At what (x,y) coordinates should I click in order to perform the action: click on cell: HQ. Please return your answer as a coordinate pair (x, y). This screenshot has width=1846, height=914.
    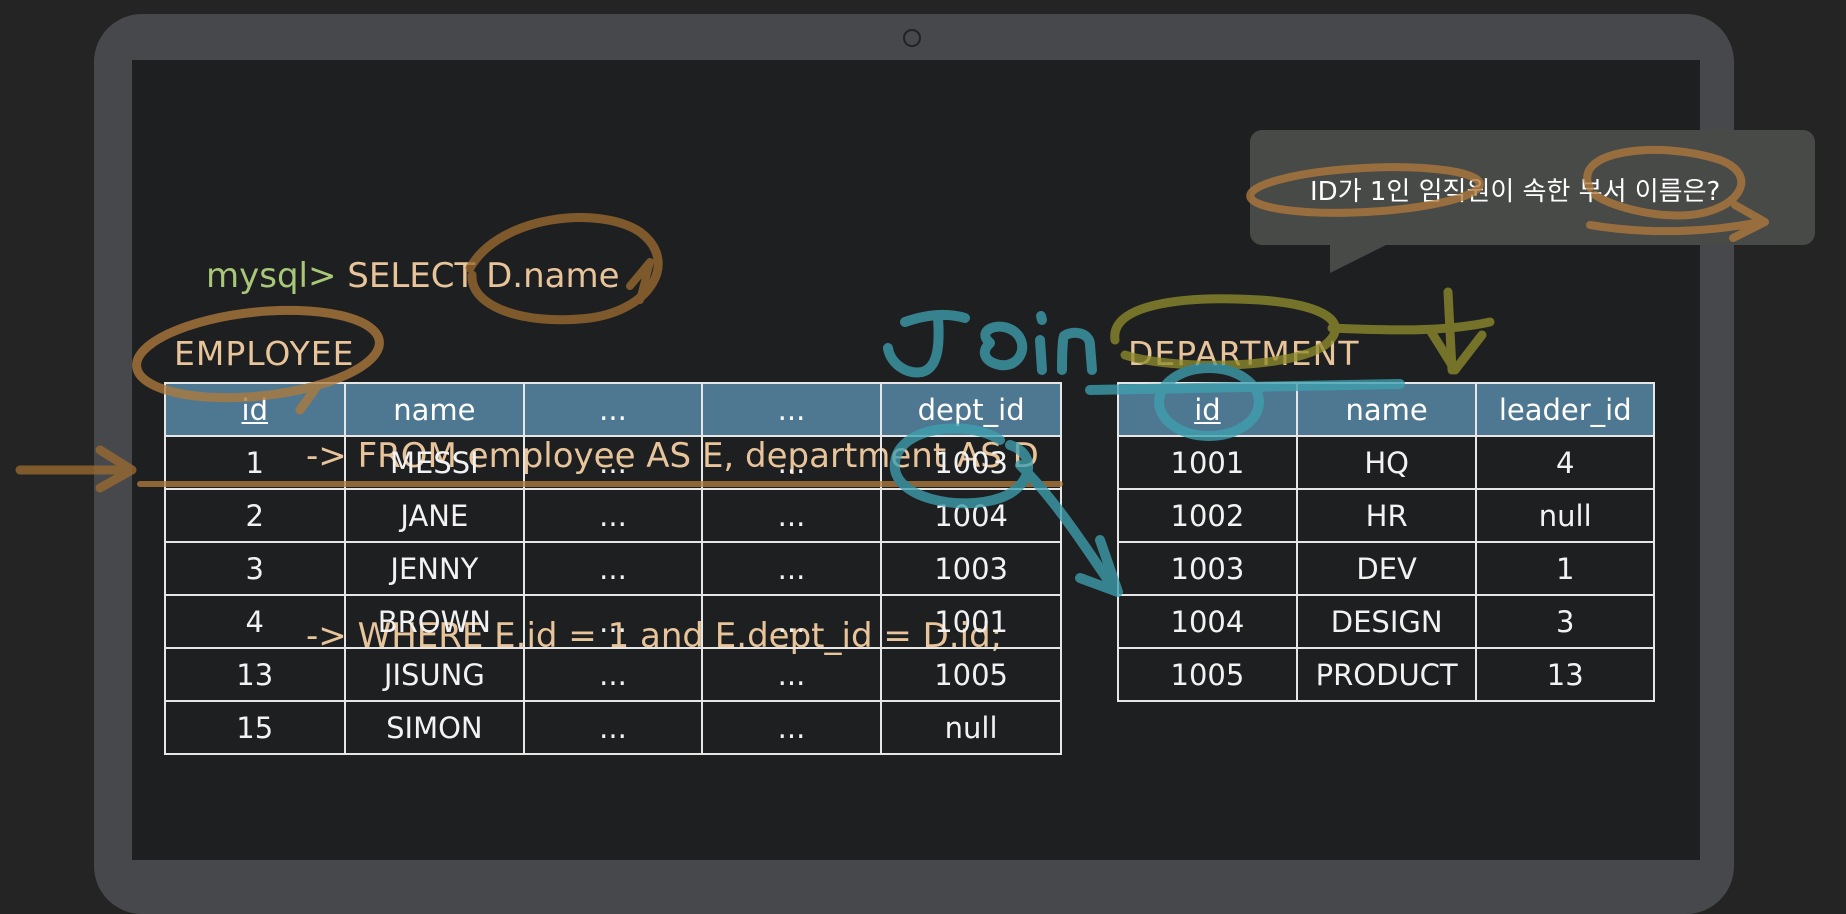
    Looking at the image, I should click on (1386, 462).